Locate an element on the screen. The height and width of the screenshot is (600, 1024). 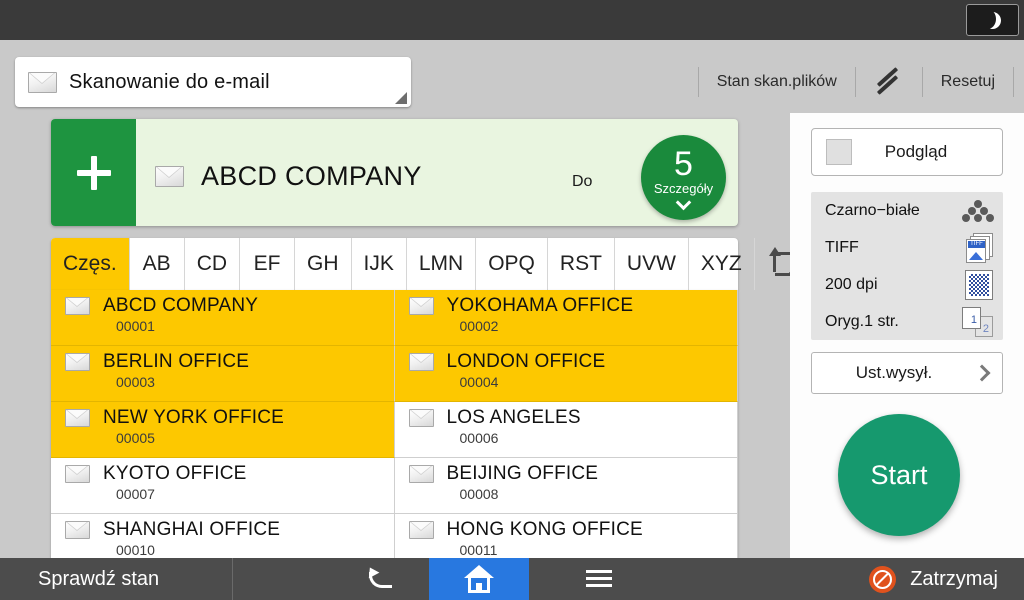
tab-lmn: LMN is located at coordinates (442, 264).